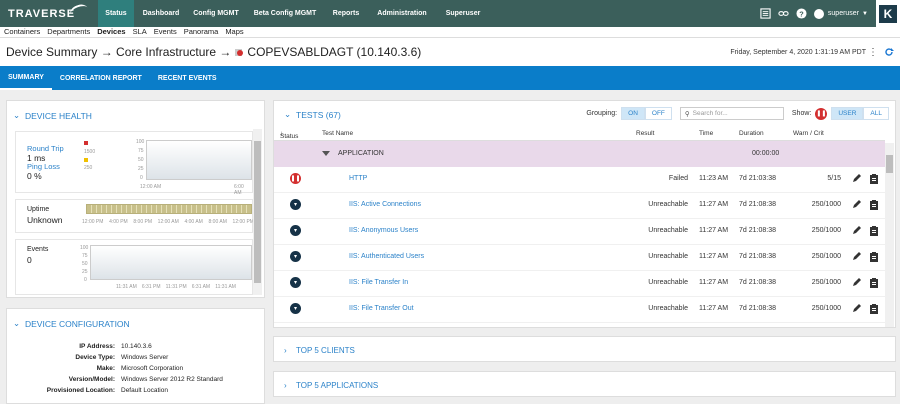 The width and height of the screenshot is (900, 404). What do you see at coordinates (38, 209) in the screenshot?
I see `uptime-label: Uptime` at bounding box center [38, 209].